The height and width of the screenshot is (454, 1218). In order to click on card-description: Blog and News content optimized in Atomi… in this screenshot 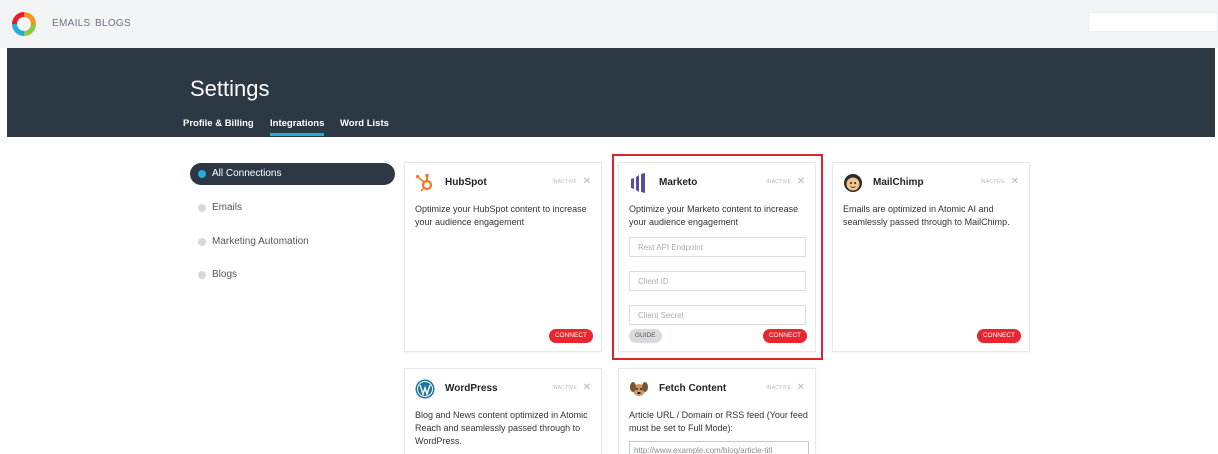, I will do `click(501, 428)`.